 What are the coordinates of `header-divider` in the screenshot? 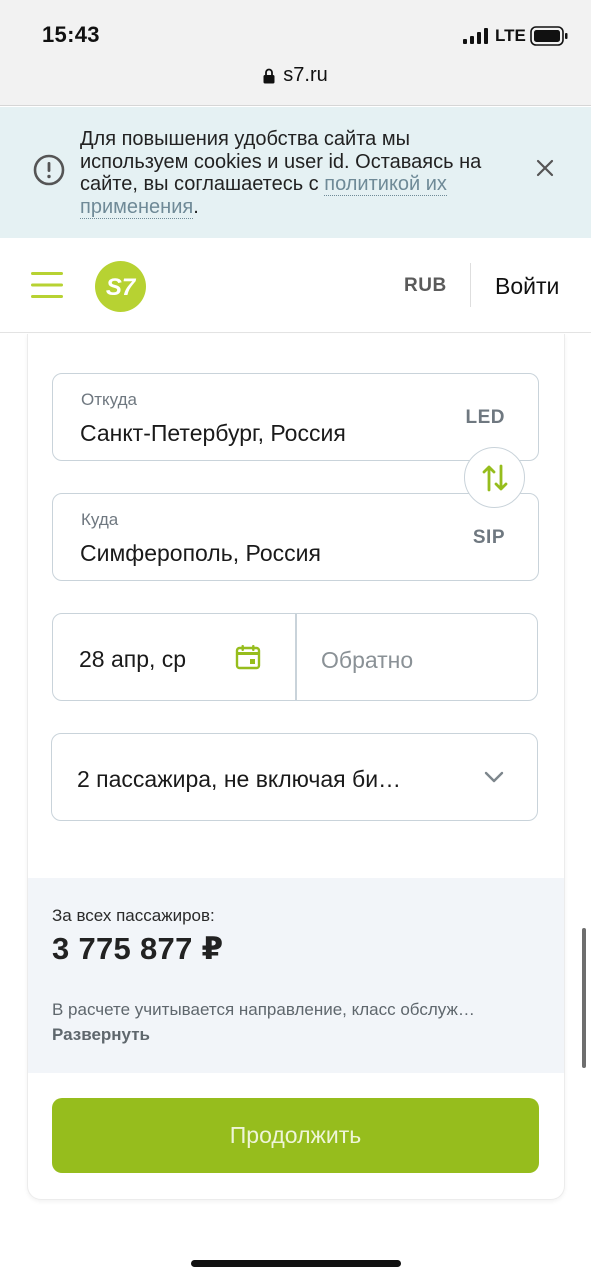 It's located at (470, 285).